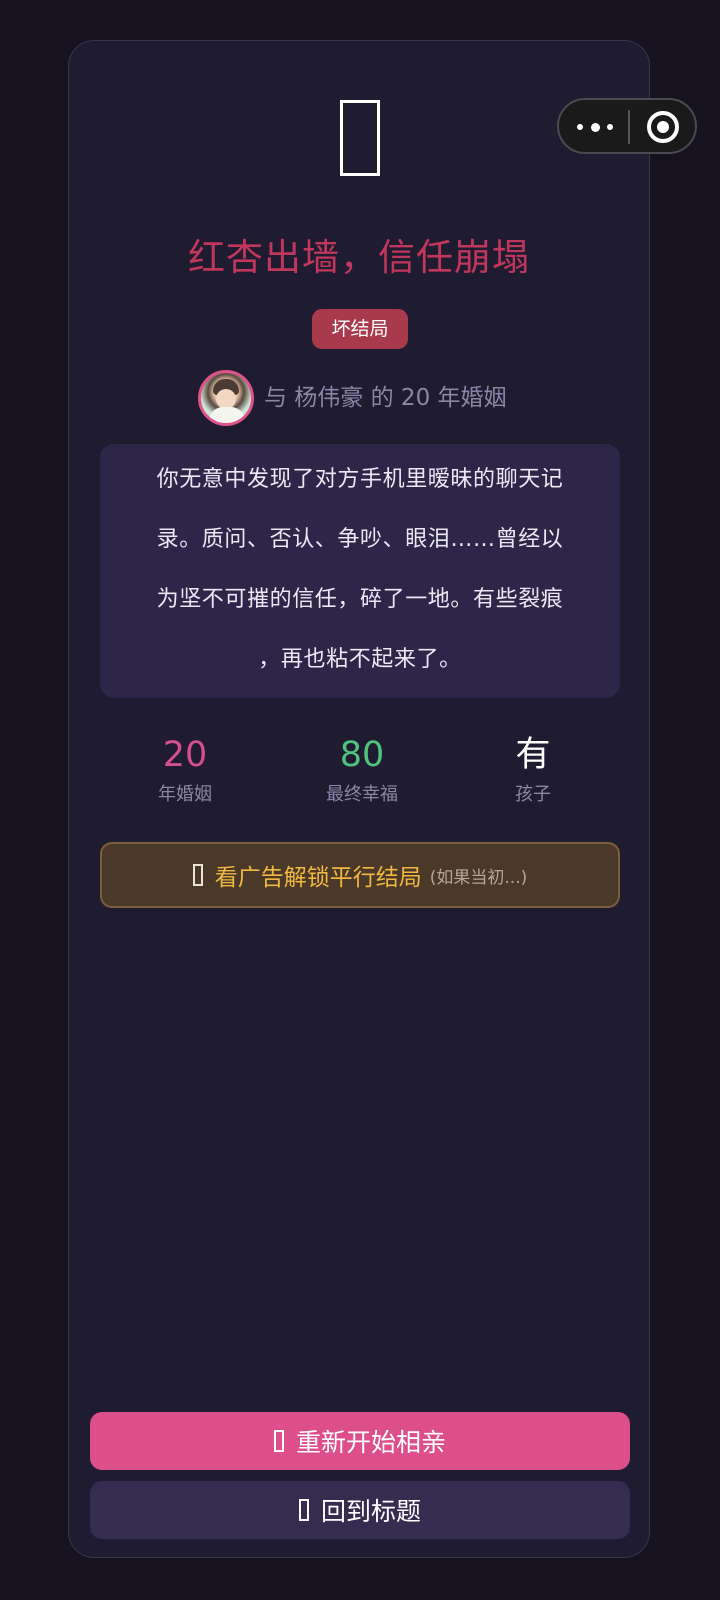 This screenshot has height=1600, width=720. What do you see at coordinates (360, 659) in the screenshot?
I see `story-line: ，再也粘不起来了。` at bounding box center [360, 659].